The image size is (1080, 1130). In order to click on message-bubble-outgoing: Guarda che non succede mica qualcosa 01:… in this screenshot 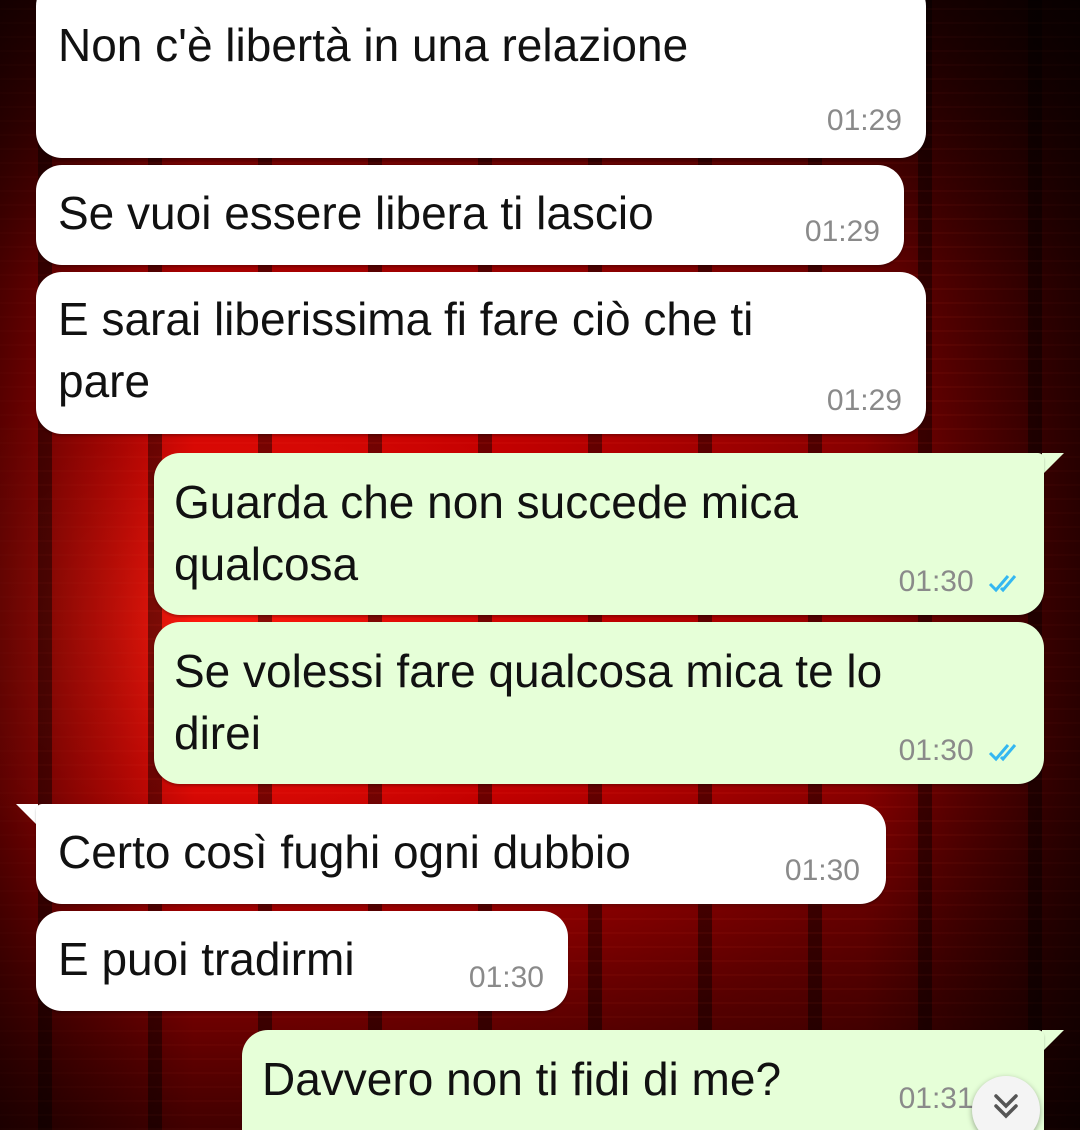, I will do `click(599, 534)`.